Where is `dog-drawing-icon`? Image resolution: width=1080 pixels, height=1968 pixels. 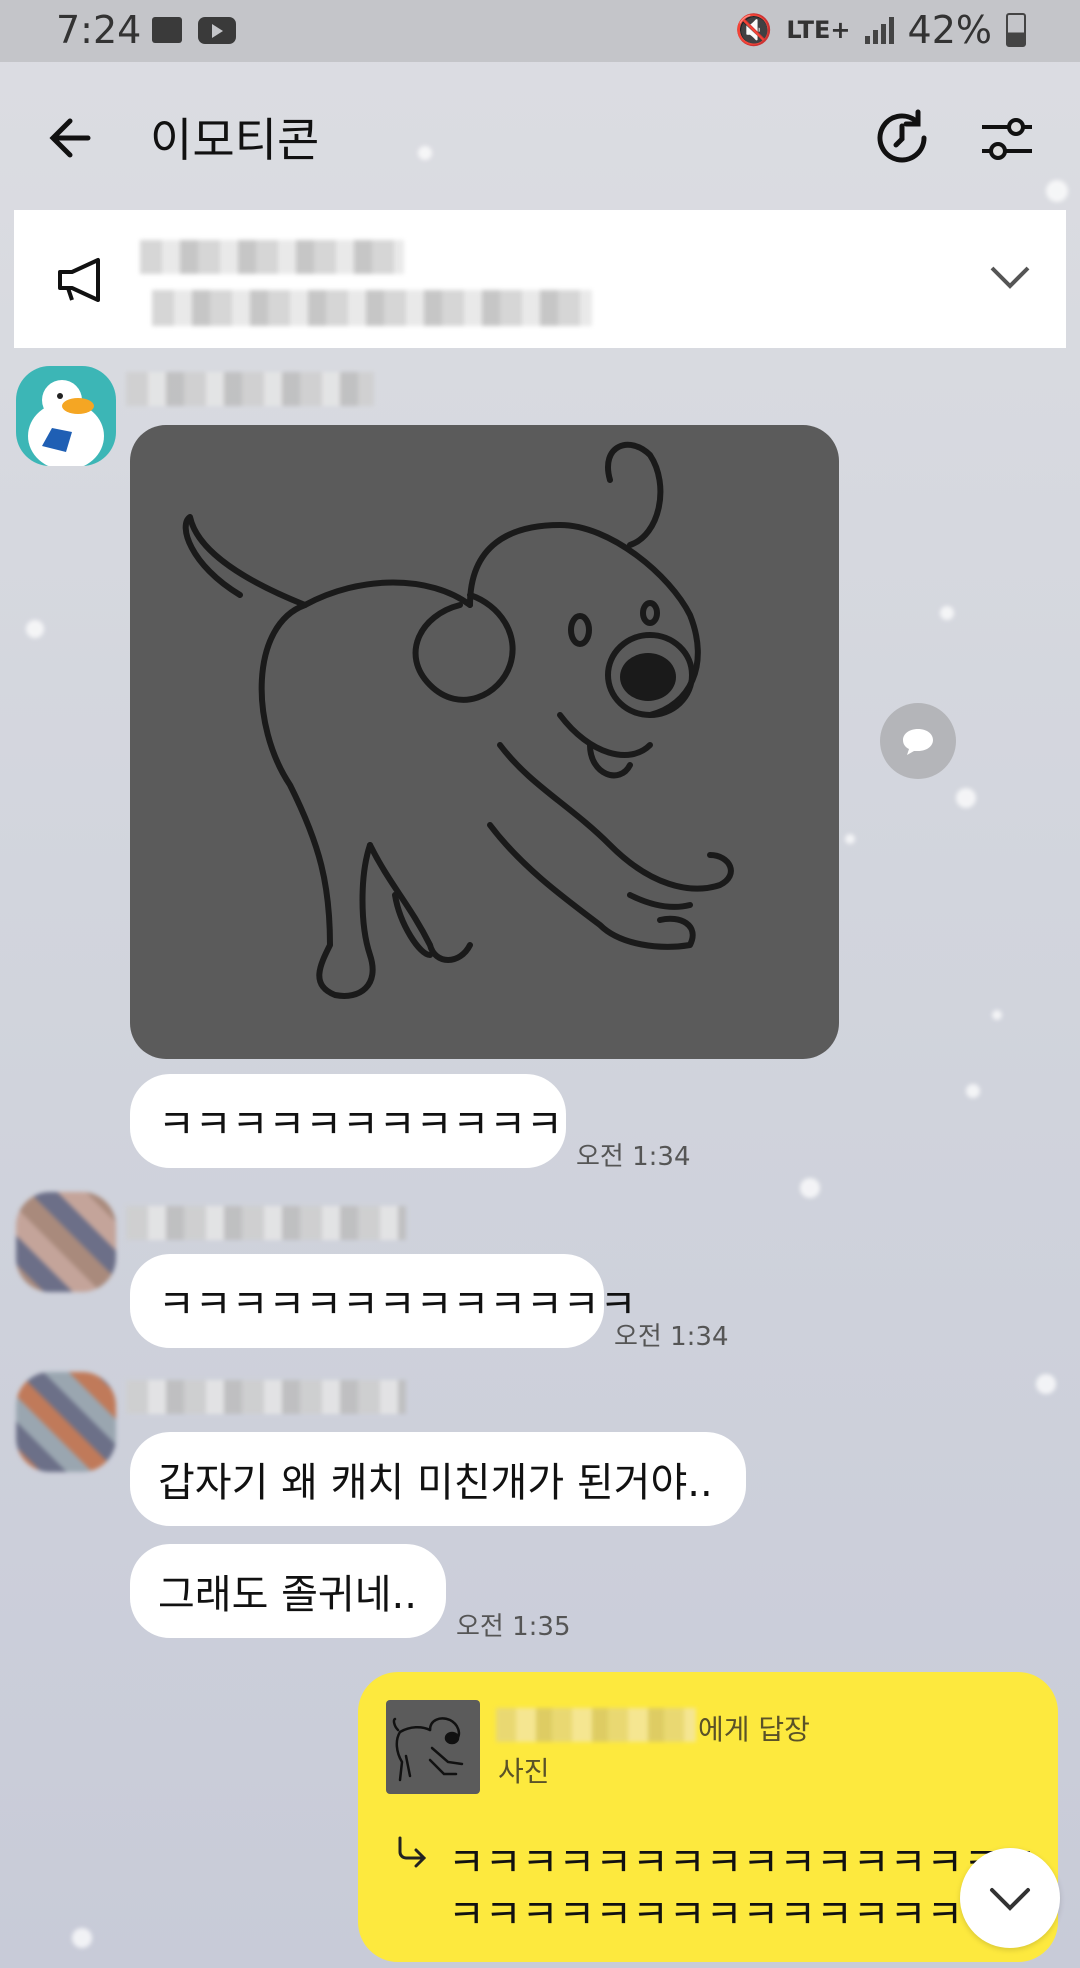
dog-drawing-icon is located at coordinates (458, 720).